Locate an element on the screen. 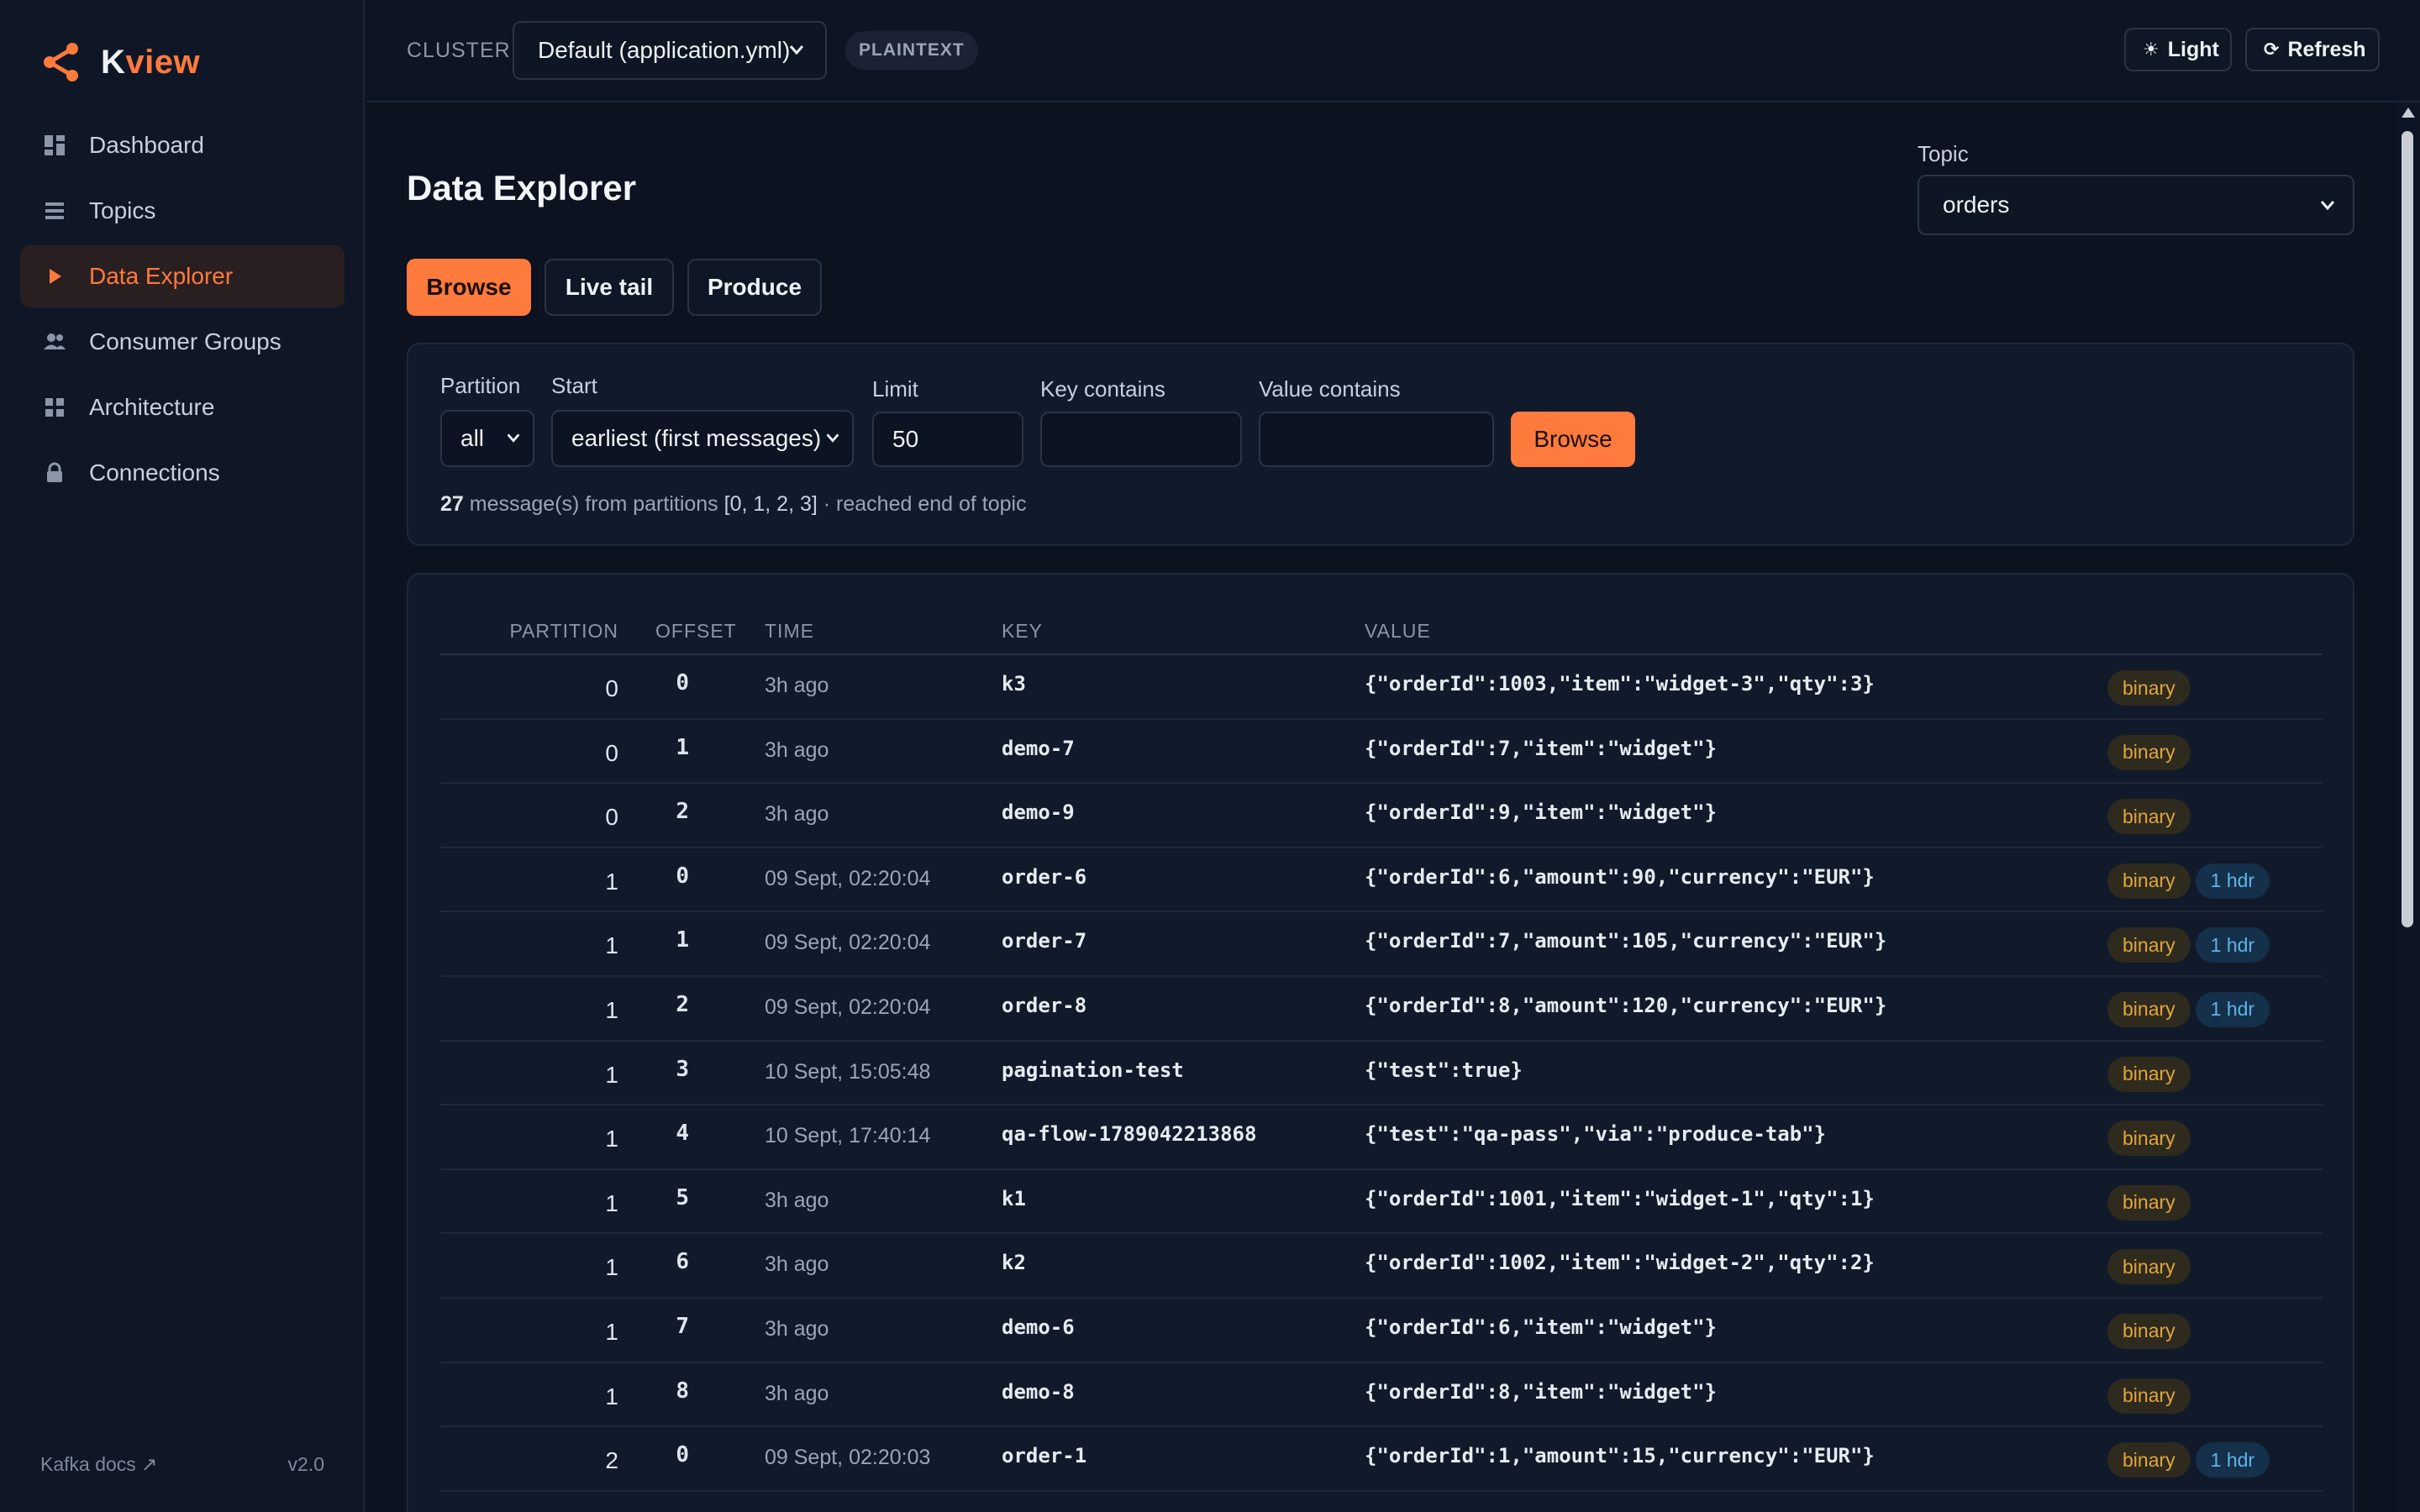  cell-offset: 4 is located at coordinates (682, 1134).